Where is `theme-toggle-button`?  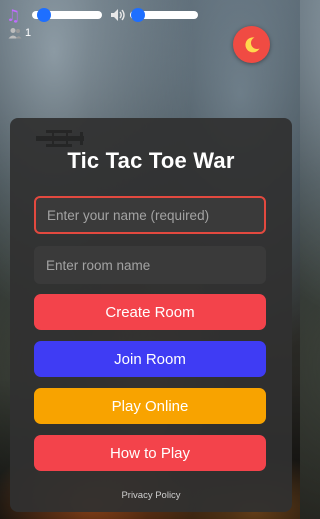
theme-toggle-button is located at coordinates (251, 44).